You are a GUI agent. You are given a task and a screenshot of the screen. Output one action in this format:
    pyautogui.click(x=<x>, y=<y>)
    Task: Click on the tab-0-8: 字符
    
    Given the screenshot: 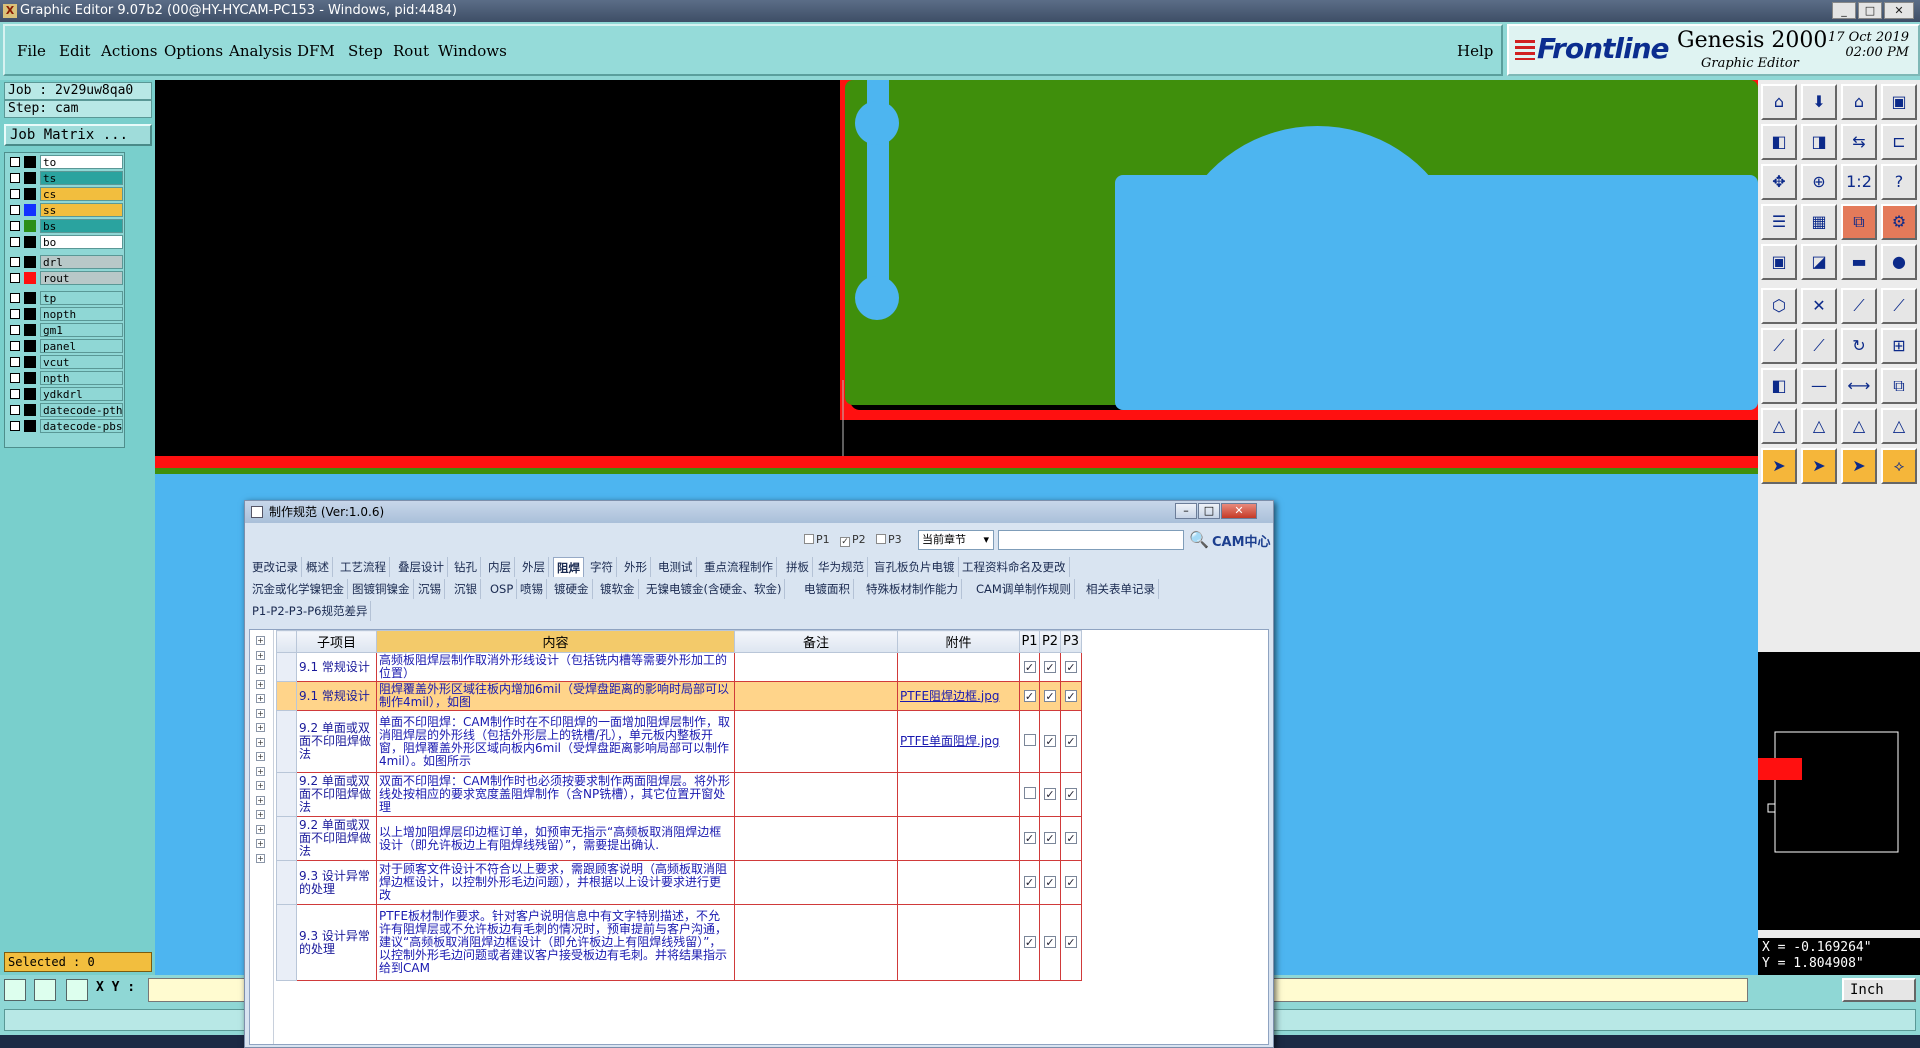 What is the action you would take?
    pyautogui.click(x=602, y=567)
    